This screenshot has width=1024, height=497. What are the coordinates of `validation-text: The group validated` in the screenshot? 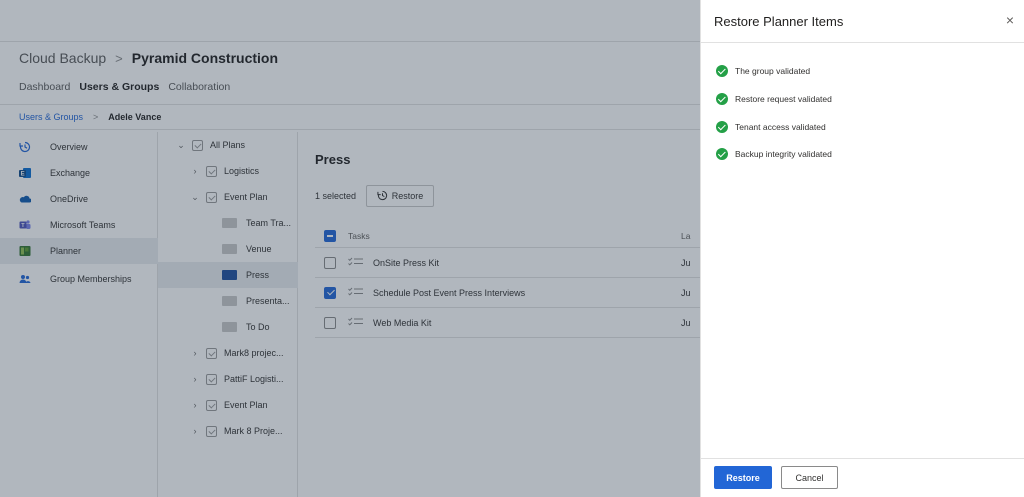 It's located at (773, 71).